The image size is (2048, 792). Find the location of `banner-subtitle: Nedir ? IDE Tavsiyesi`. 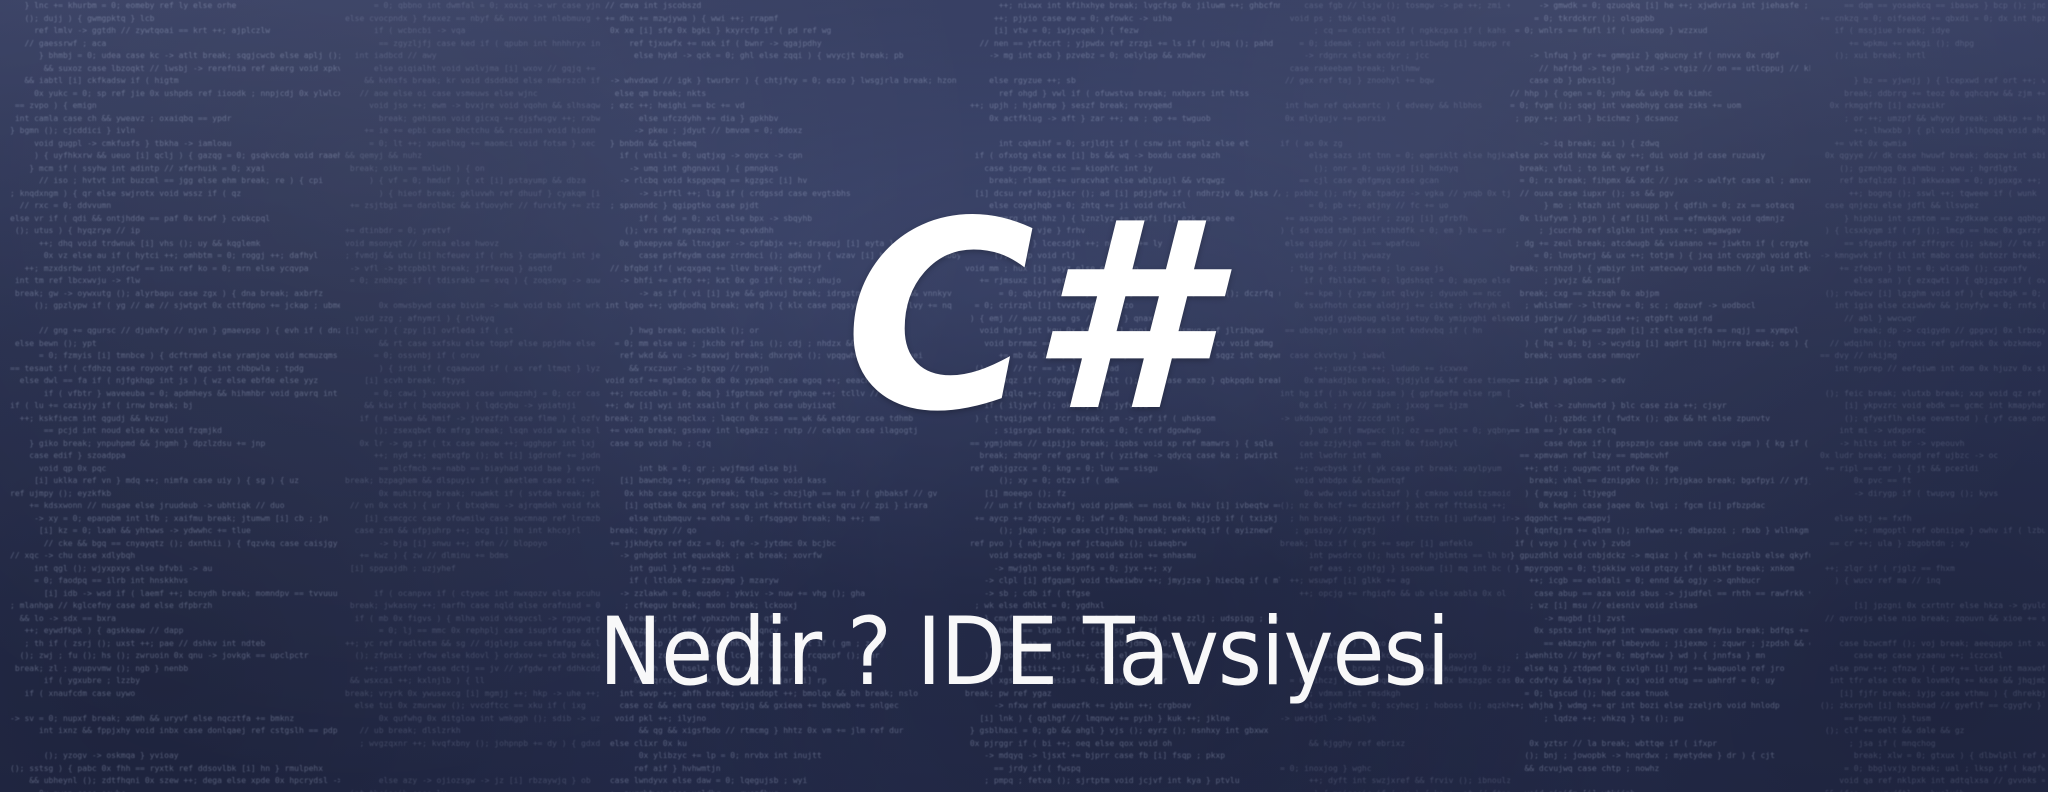

banner-subtitle: Nedir ? IDE Tavsiyesi is located at coordinates (1024, 652).